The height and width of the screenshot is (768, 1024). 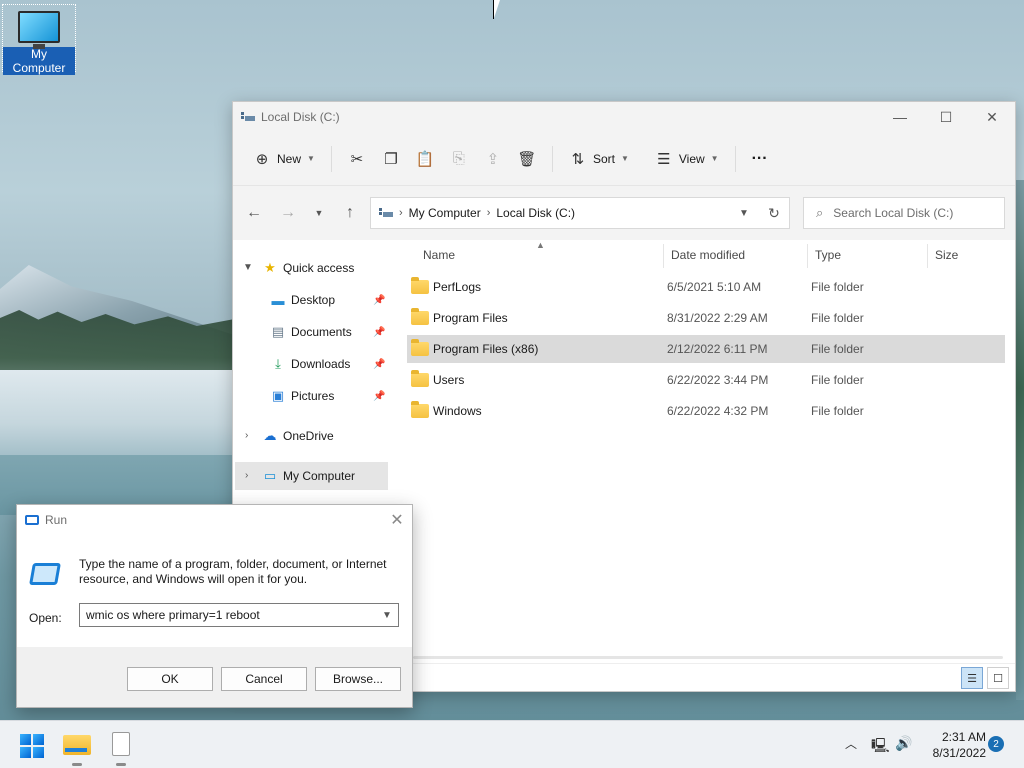 What do you see at coordinates (330, 300) in the screenshot?
I see `nav-desktop: ▬ Desktop 📌` at bounding box center [330, 300].